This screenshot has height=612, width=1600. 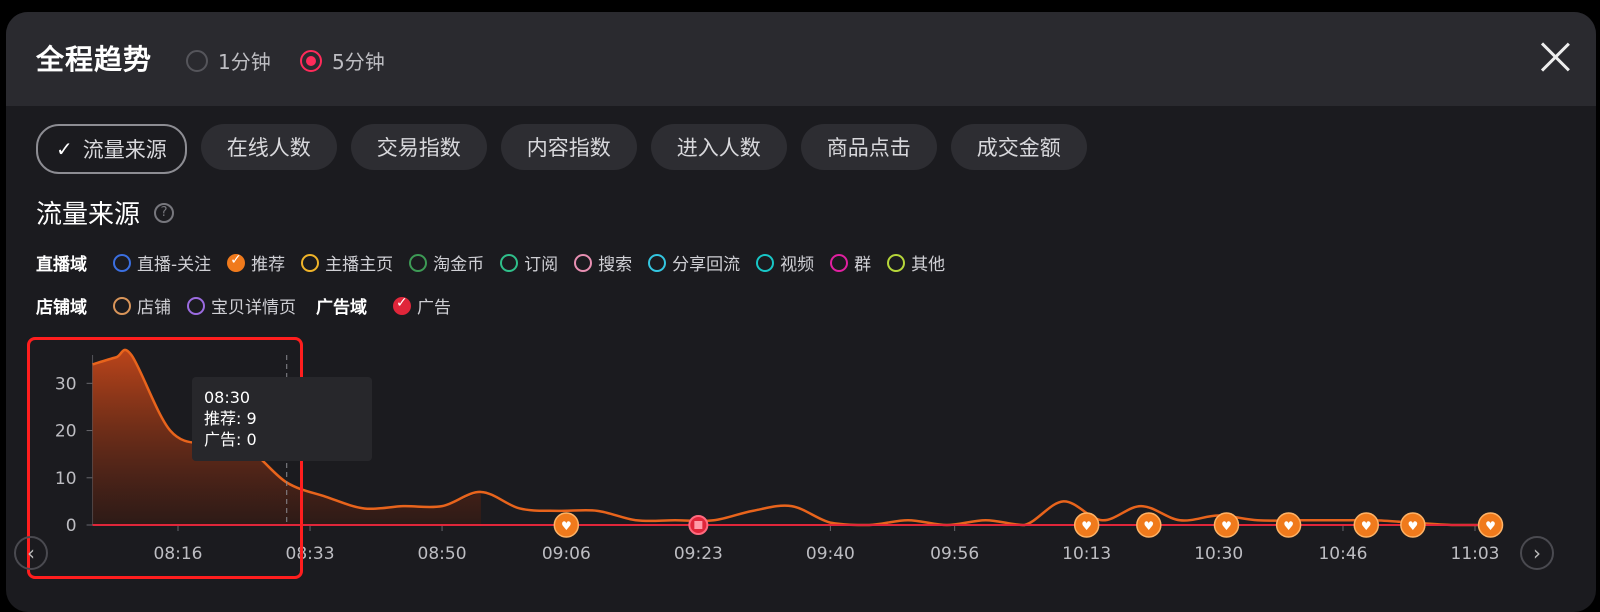 What do you see at coordinates (442, 554) in the screenshot?
I see `x-tick-label: 08:50` at bounding box center [442, 554].